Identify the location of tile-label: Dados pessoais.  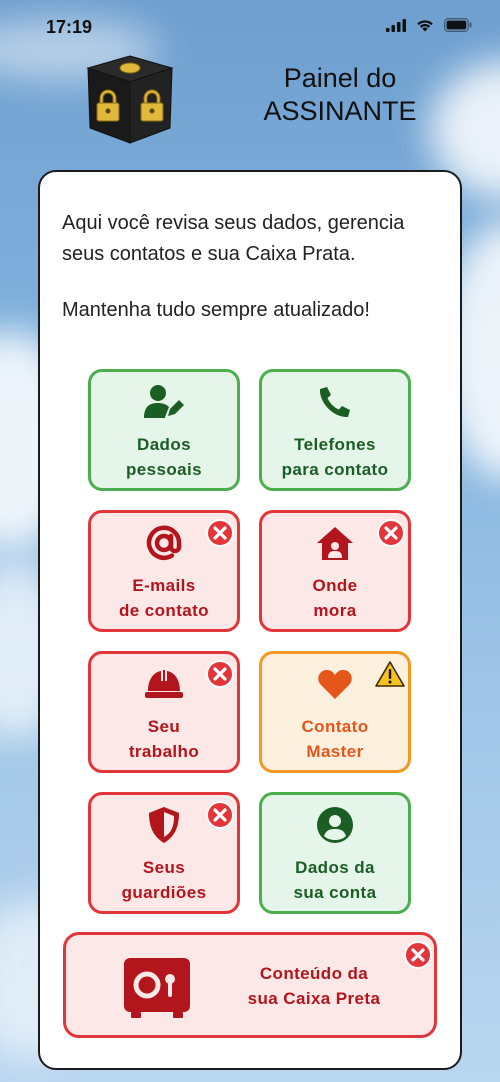
(164, 457).